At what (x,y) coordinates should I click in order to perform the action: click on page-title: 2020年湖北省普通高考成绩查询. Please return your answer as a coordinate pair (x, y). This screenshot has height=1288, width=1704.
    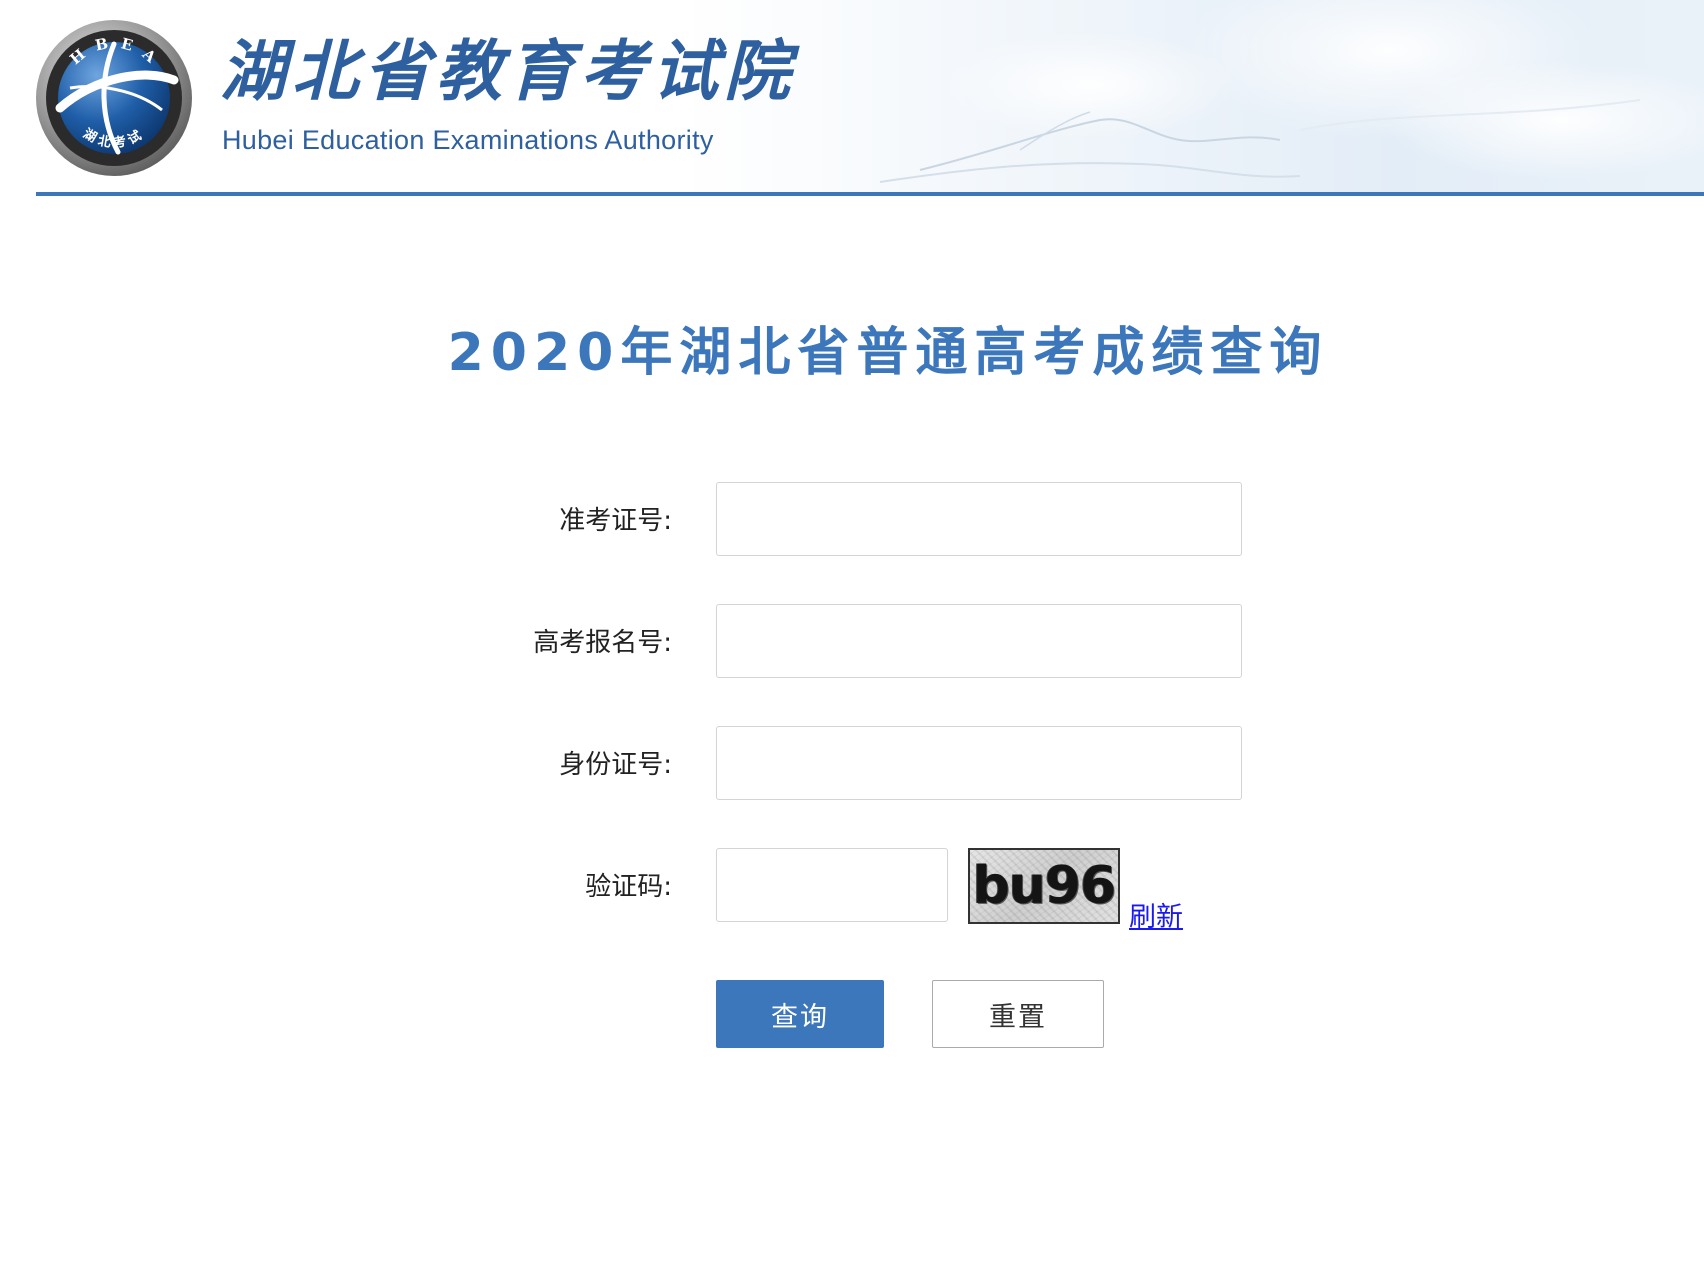
    Looking at the image, I should click on (888, 353).